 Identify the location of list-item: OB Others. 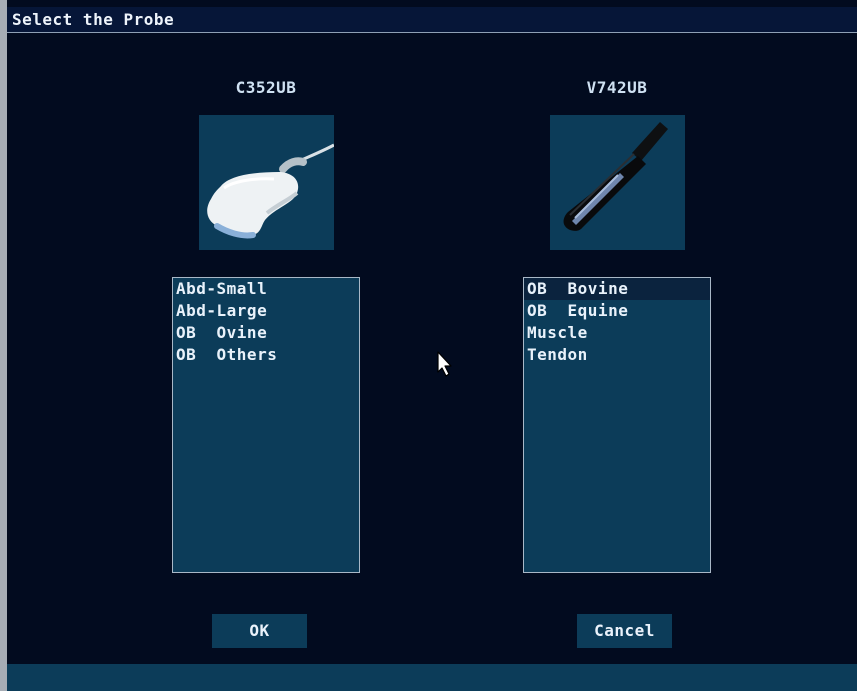
(266, 355).